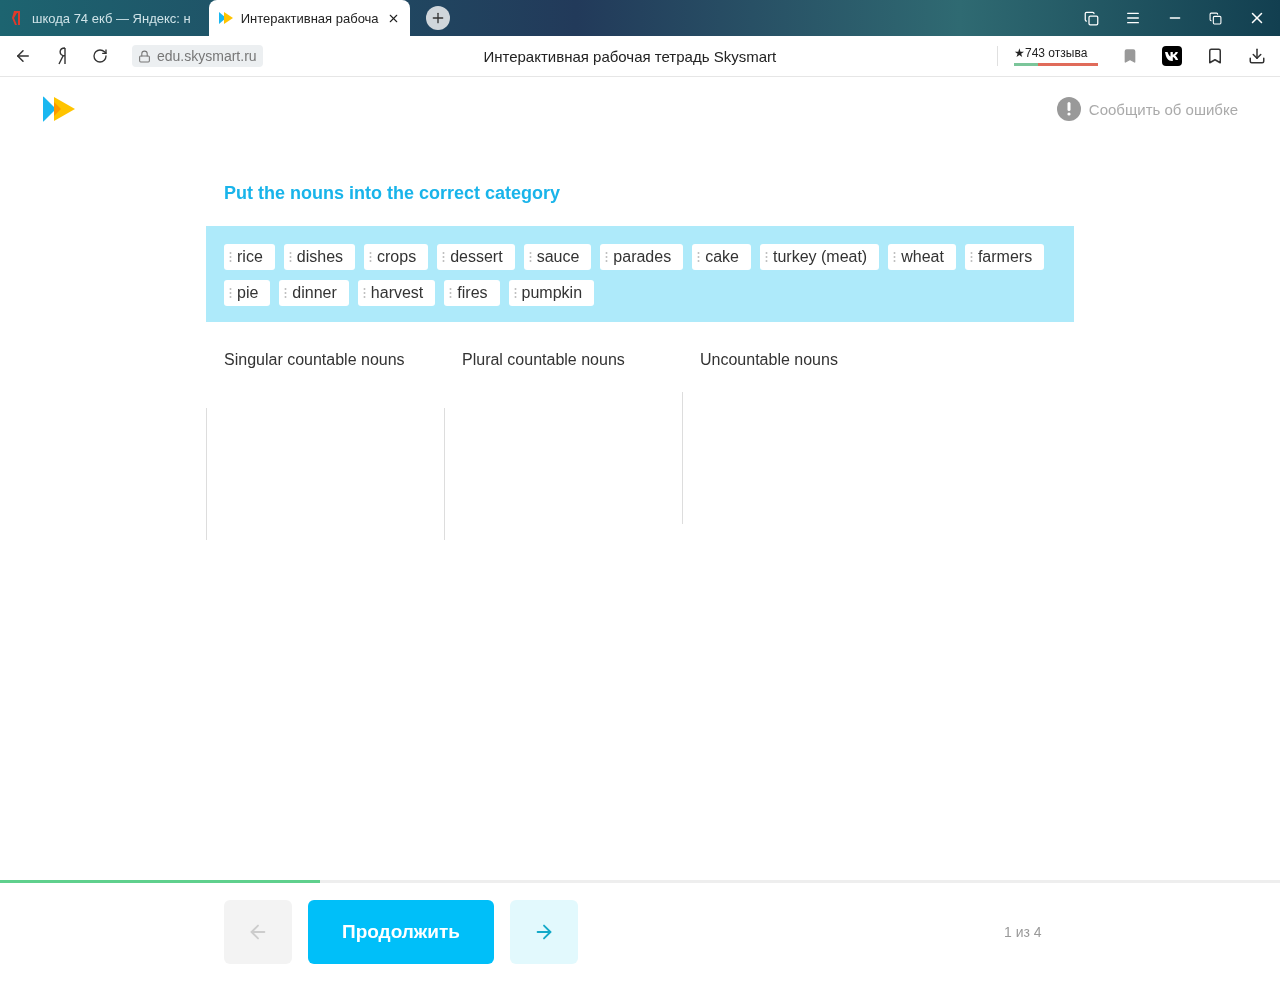  I want to click on page-title: Интерактивная рабочая тетрадь Skysmart, so click(630, 56).